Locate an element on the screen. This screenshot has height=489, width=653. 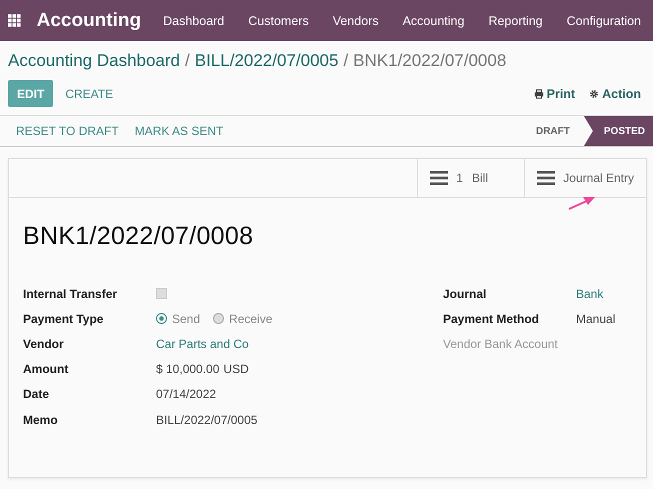
field-label: Vendor Bank Account is located at coordinates (500, 343).